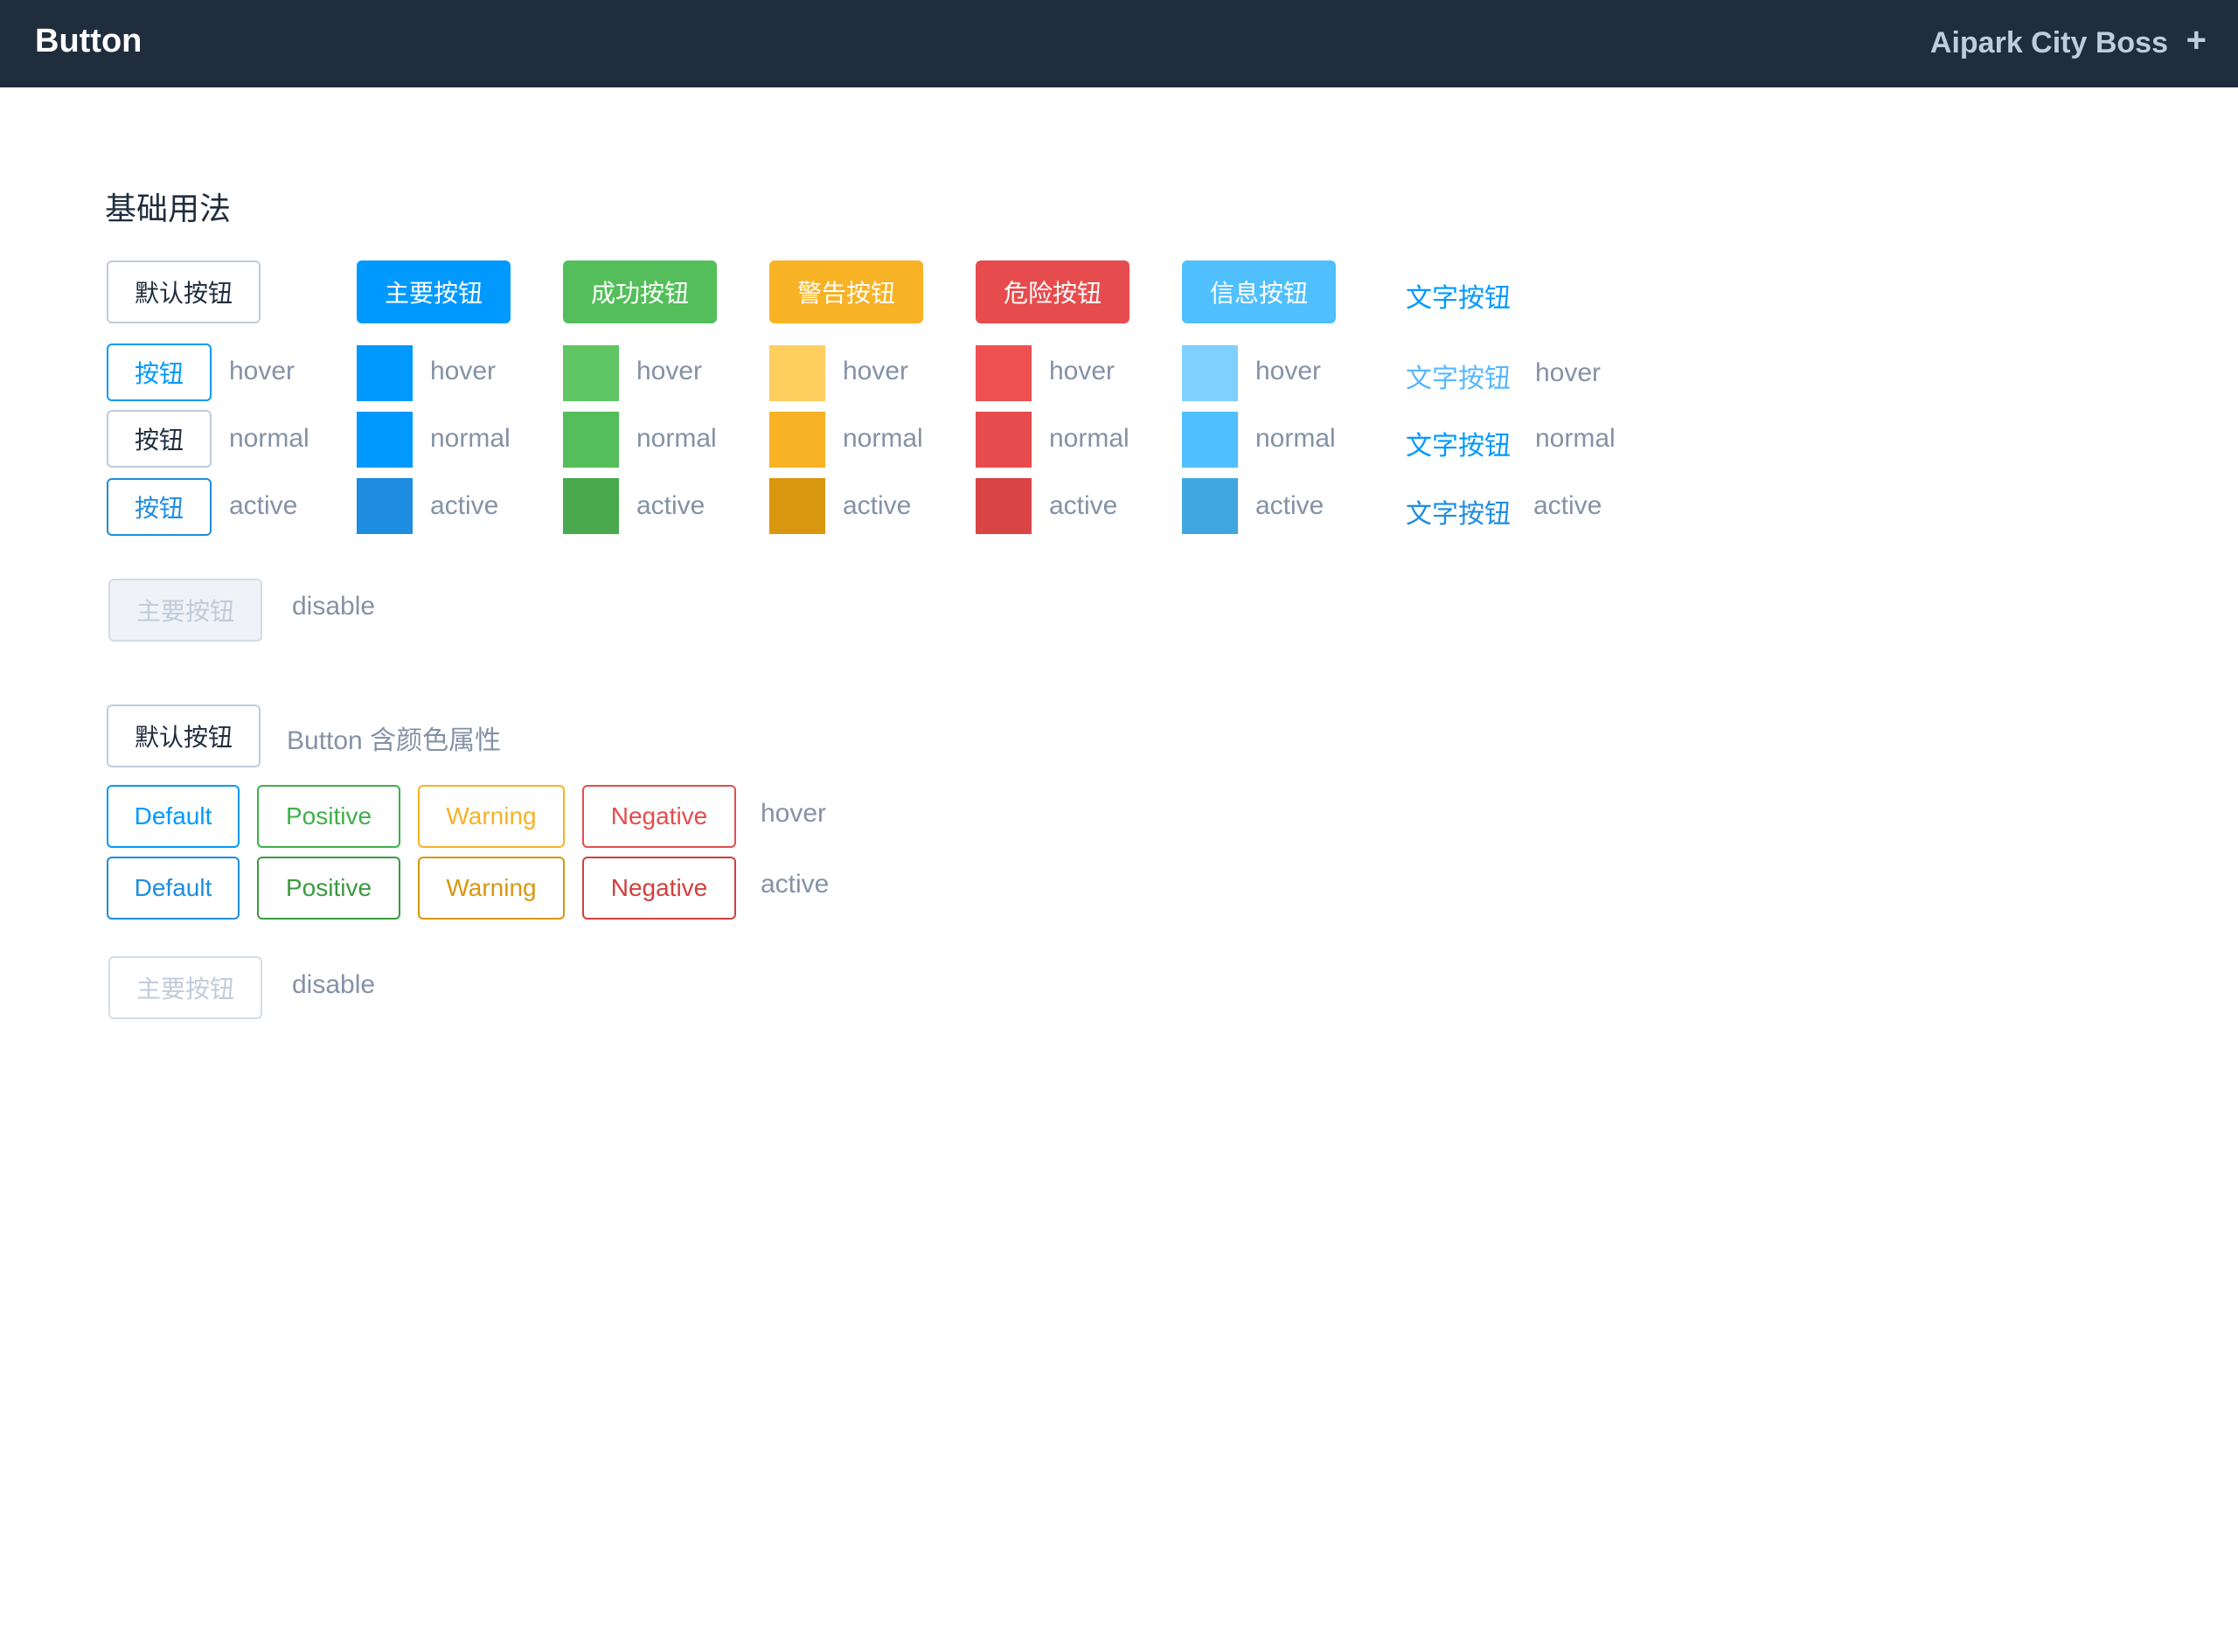 The height and width of the screenshot is (1652, 2238). What do you see at coordinates (1259, 291) in the screenshot?
I see `info-button: 信息按钮` at bounding box center [1259, 291].